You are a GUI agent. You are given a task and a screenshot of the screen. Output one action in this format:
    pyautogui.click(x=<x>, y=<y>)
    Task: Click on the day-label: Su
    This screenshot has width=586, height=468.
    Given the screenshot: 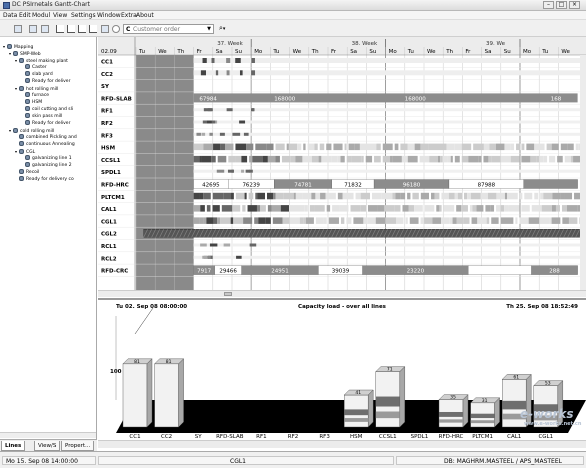 What is the action you would take?
    pyautogui.click(x=238, y=52)
    